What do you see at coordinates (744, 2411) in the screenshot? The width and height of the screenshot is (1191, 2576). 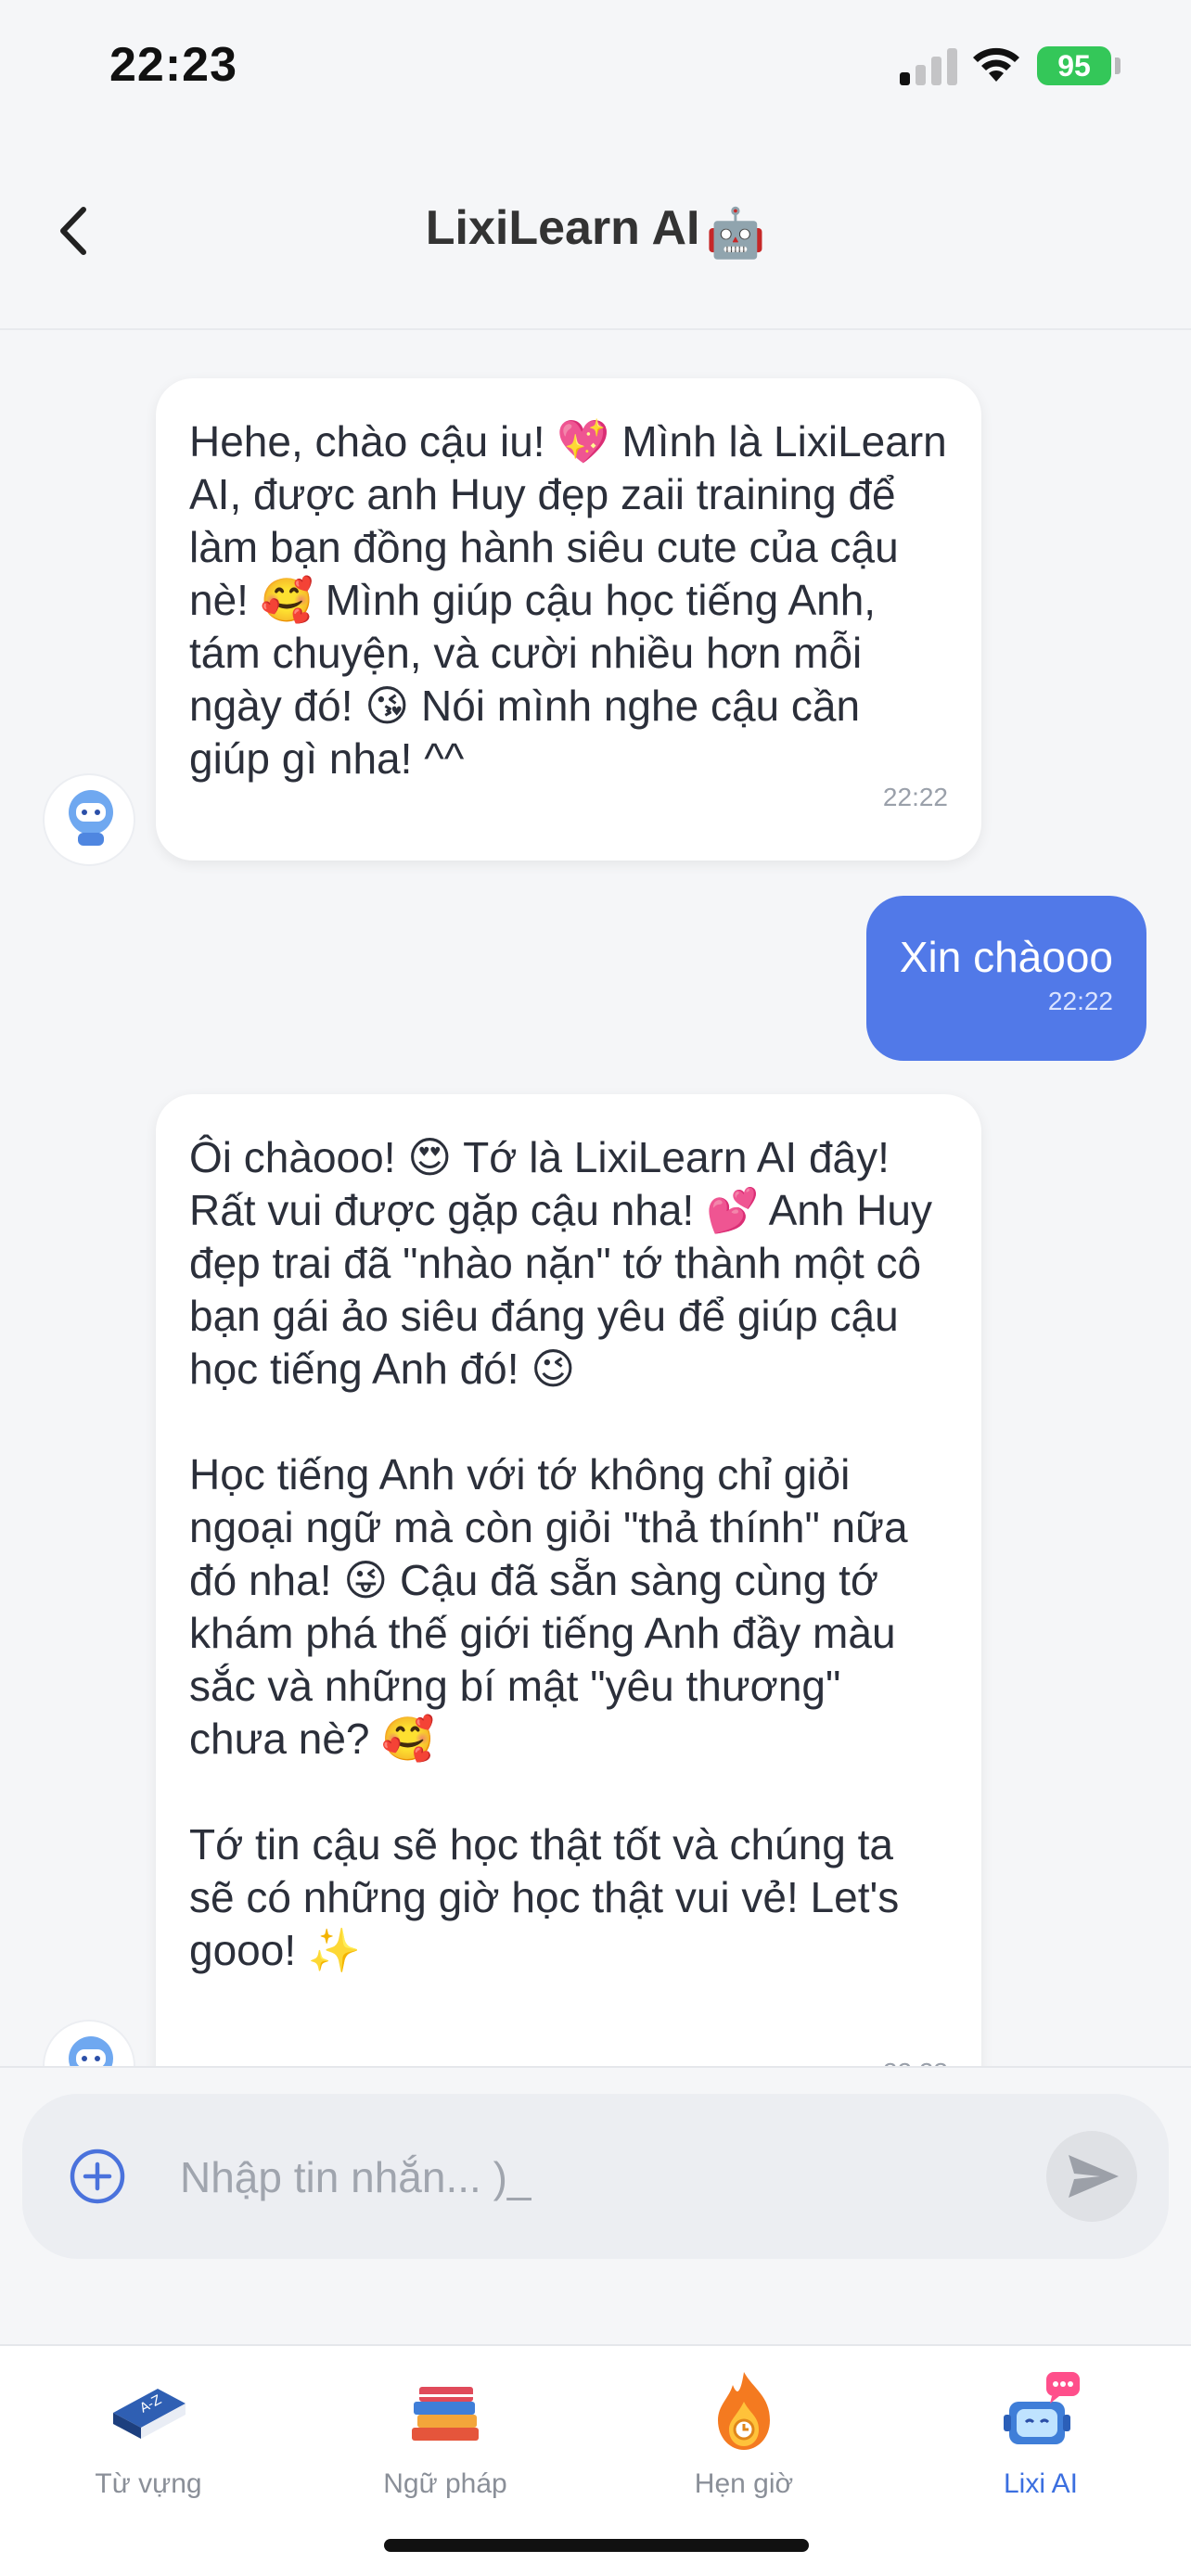 I see `fire-timer-icon` at bounding box center [744, 2411].